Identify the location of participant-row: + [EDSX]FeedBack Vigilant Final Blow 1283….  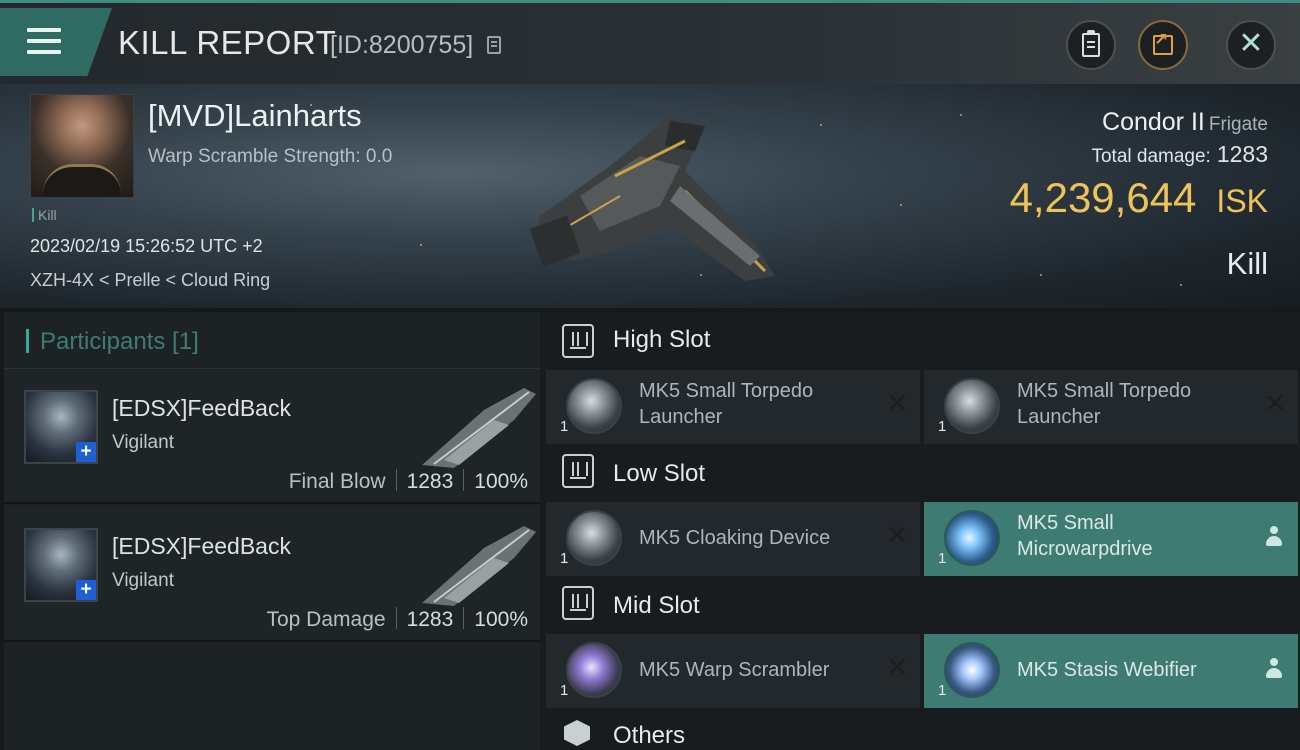
(272, 437).